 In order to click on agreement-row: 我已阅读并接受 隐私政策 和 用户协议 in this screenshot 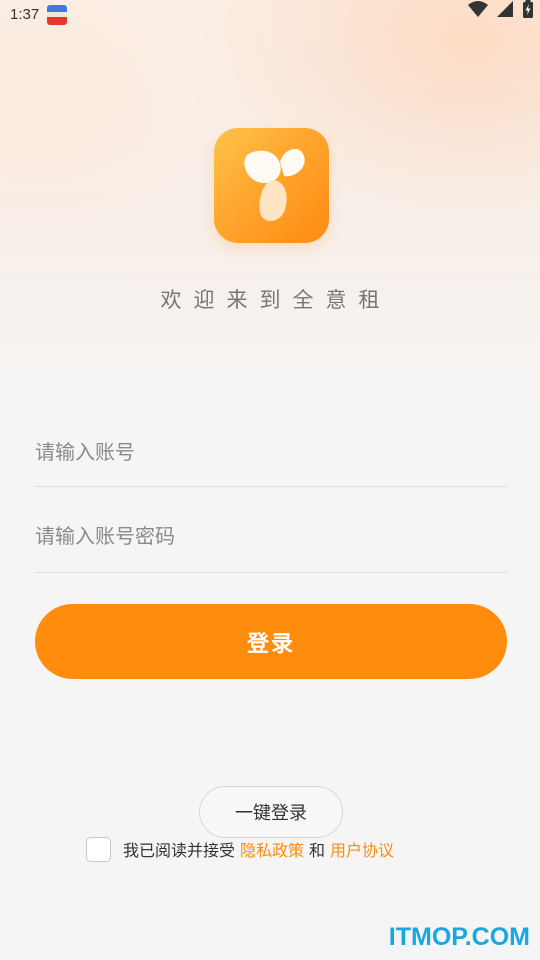, I will do `click(242, 849)`.